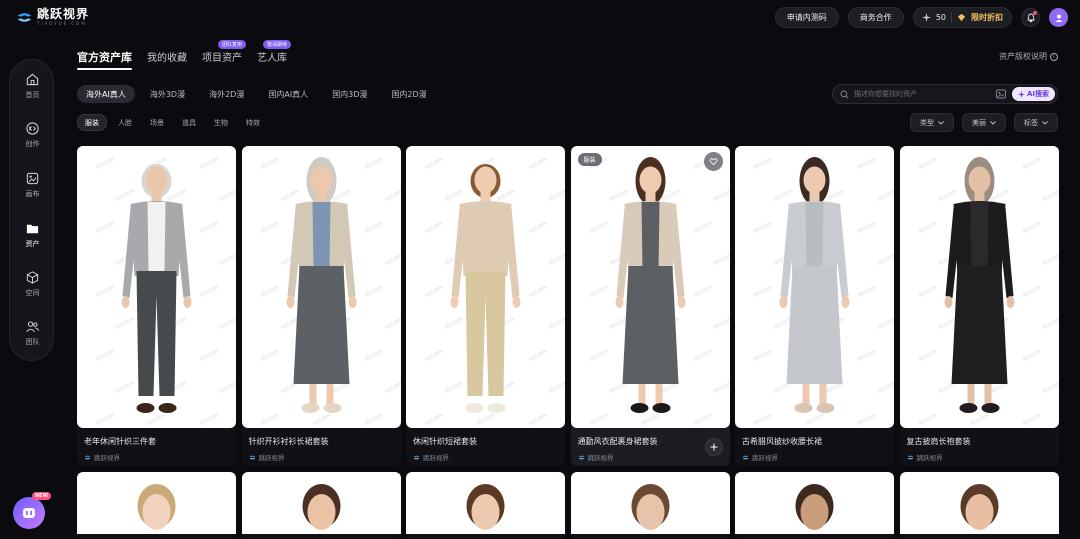 This screenshot has height=539, width=1080. I want to click on category-domestic-3d: 国内3D漫, so click(349, 94).